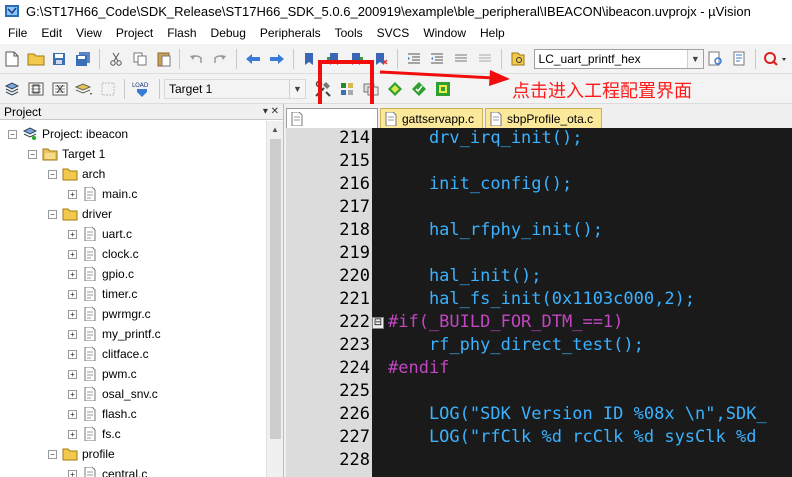 The width and height of the screenshot is (792, 477). I want to click on tree-file-item: + clitface.c, so click(108, 354).